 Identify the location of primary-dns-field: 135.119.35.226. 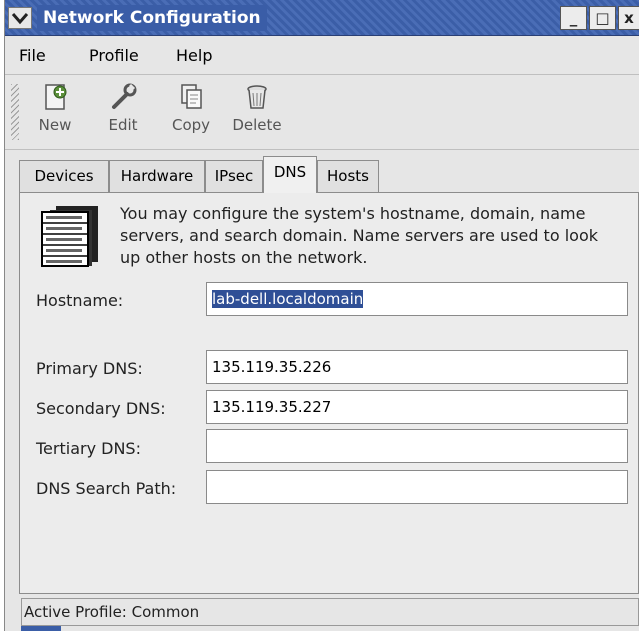
(417, 367).